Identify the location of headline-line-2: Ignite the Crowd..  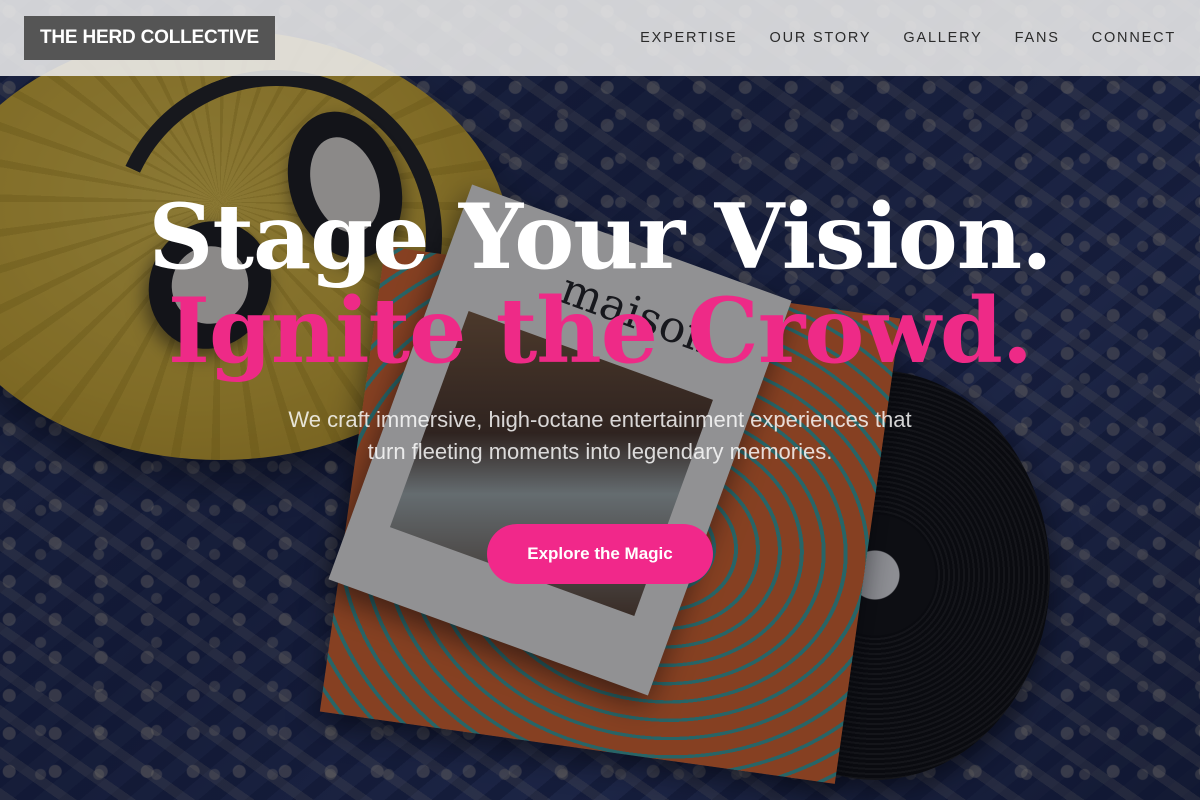
(600, 331).